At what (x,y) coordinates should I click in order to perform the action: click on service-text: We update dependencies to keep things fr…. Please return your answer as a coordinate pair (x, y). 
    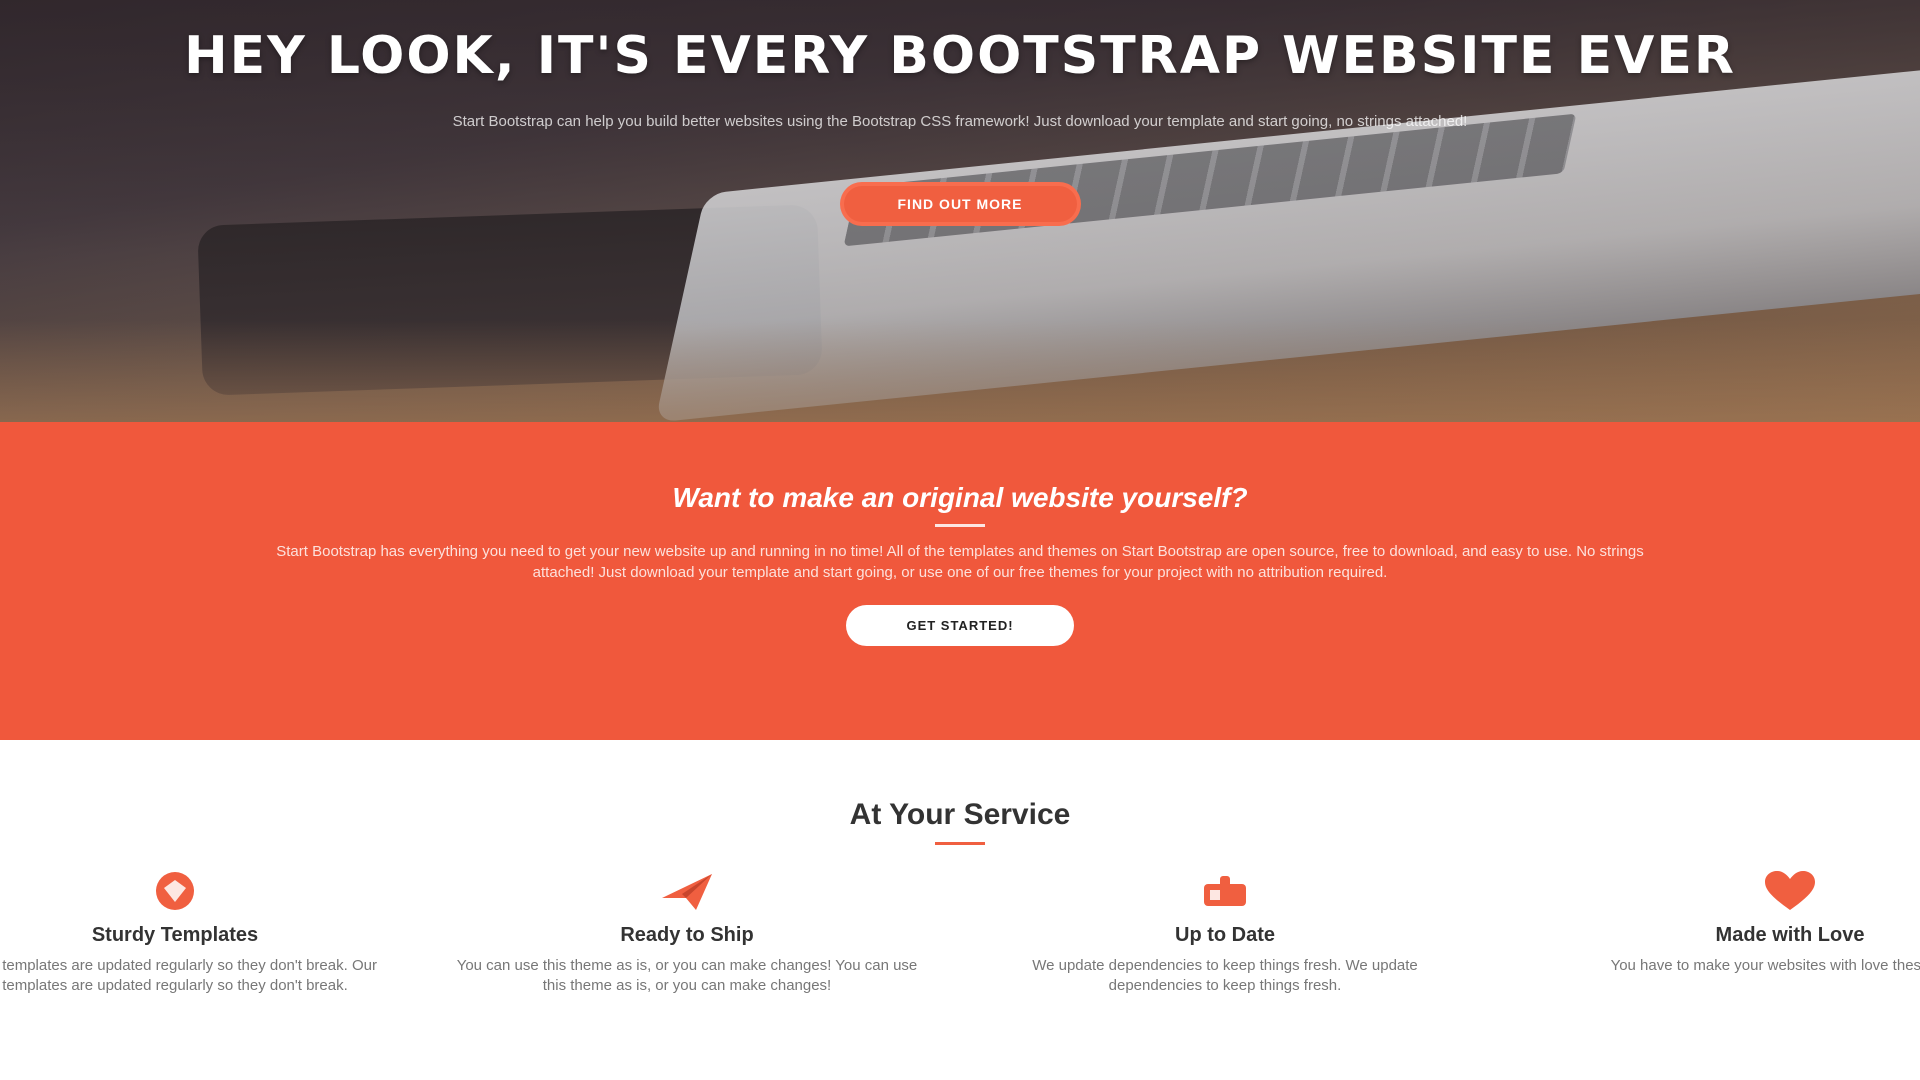
    Looking at the image, I should click on (1225, 975).